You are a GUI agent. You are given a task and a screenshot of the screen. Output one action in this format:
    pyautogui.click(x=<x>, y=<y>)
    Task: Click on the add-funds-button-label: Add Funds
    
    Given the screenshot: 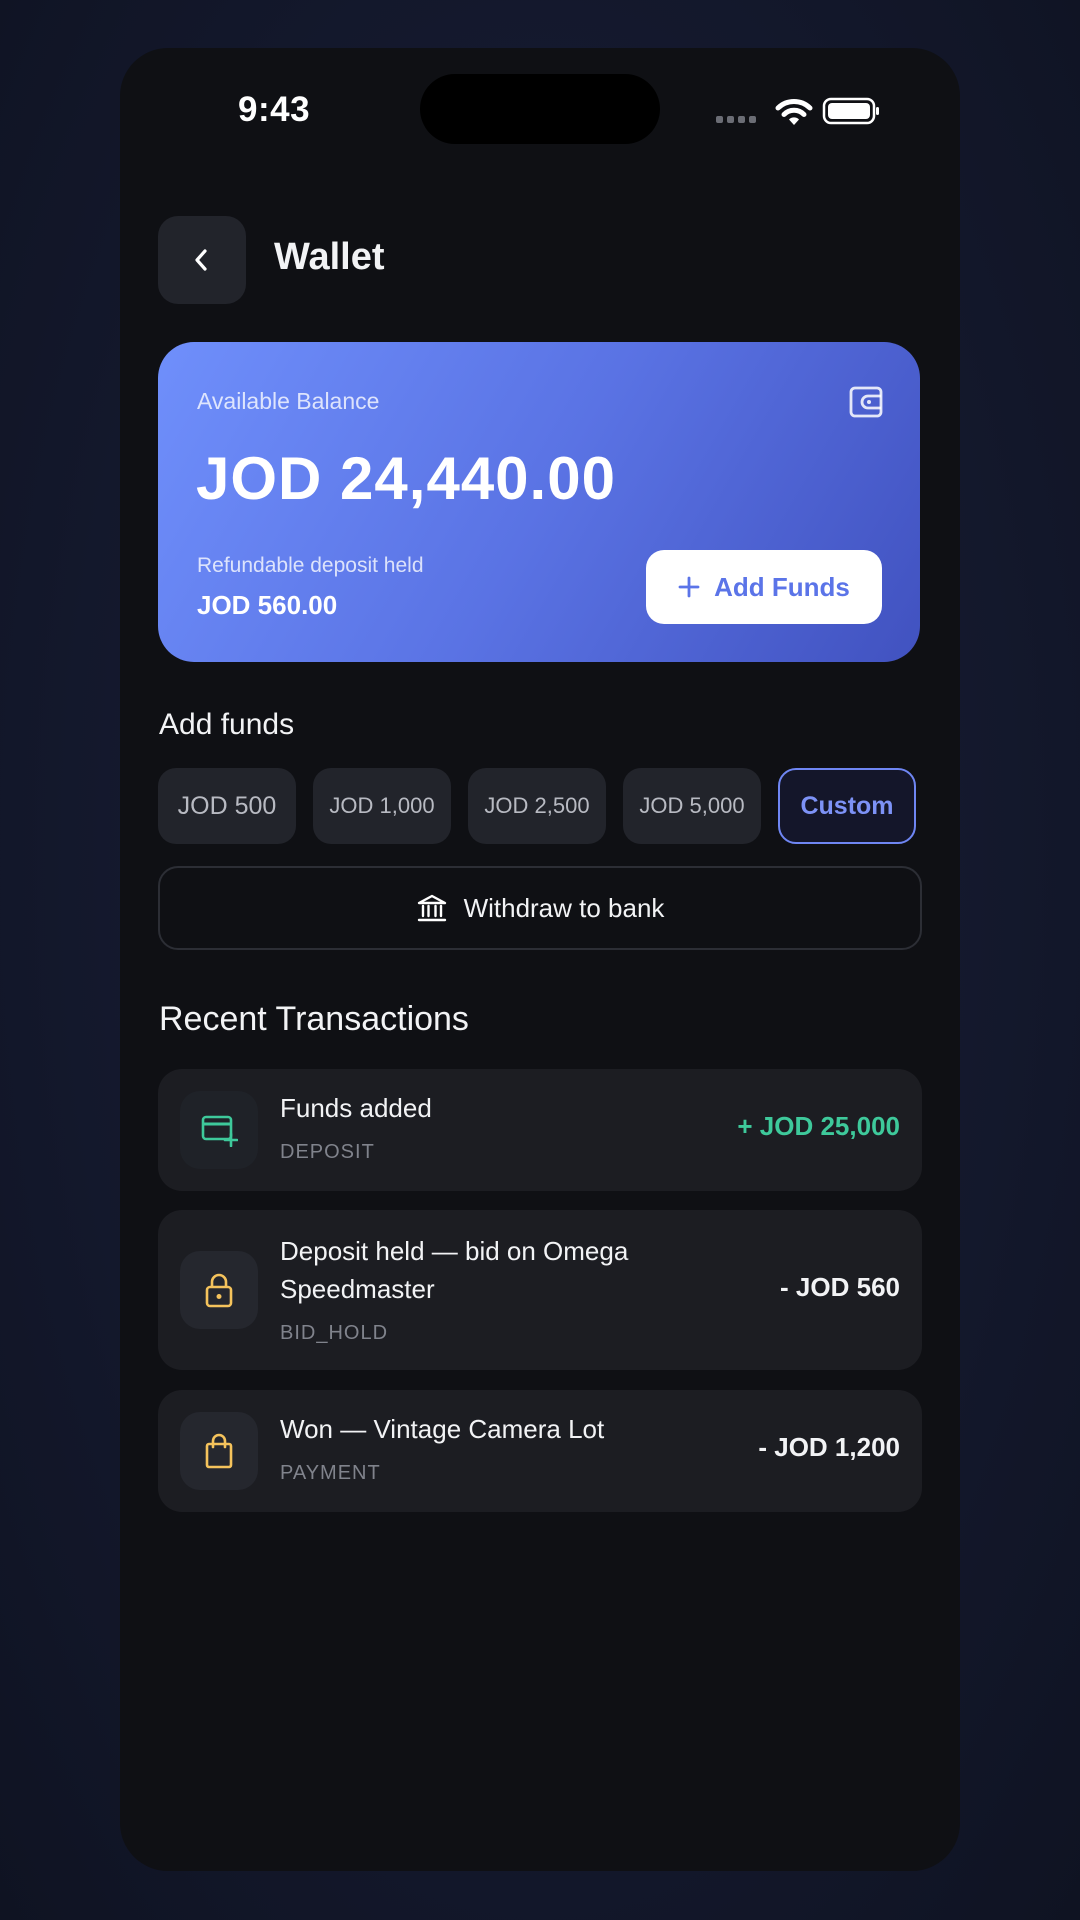 What is the action you would take?
    pyautogui.click(x=782, y=586)
    